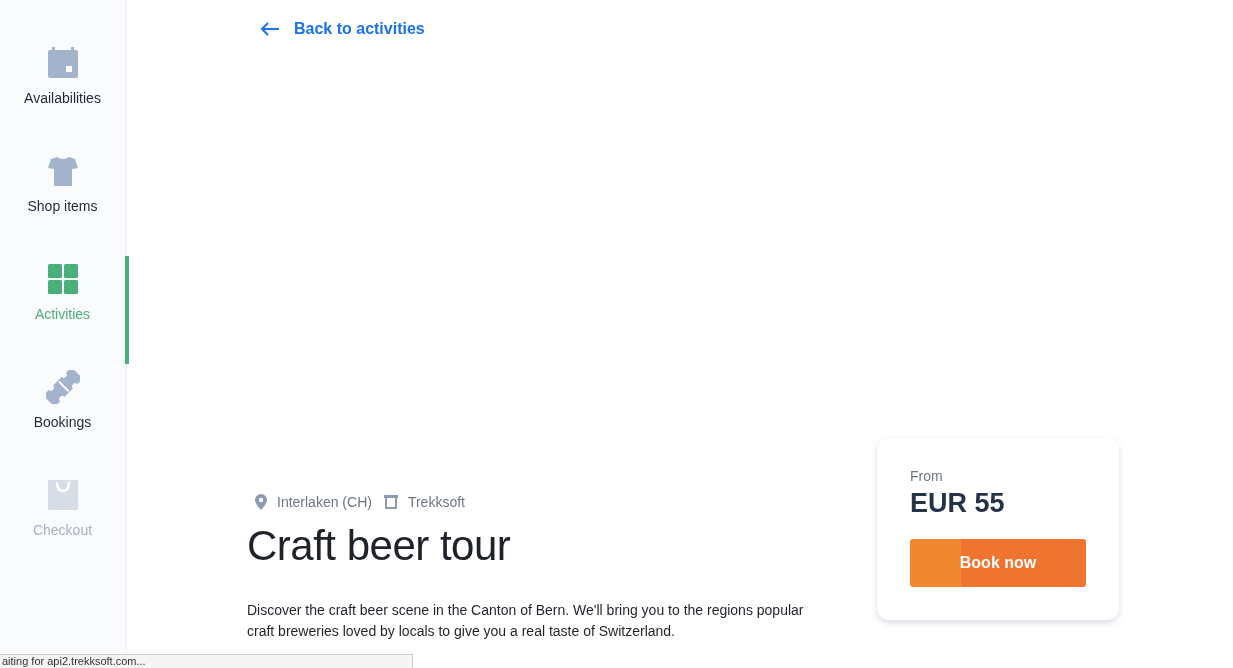 This screenshot has width=1233, height=668. Describe the element at coordinates (62, 171) in the screenshot. I see `t-shirt-icon` at that location.